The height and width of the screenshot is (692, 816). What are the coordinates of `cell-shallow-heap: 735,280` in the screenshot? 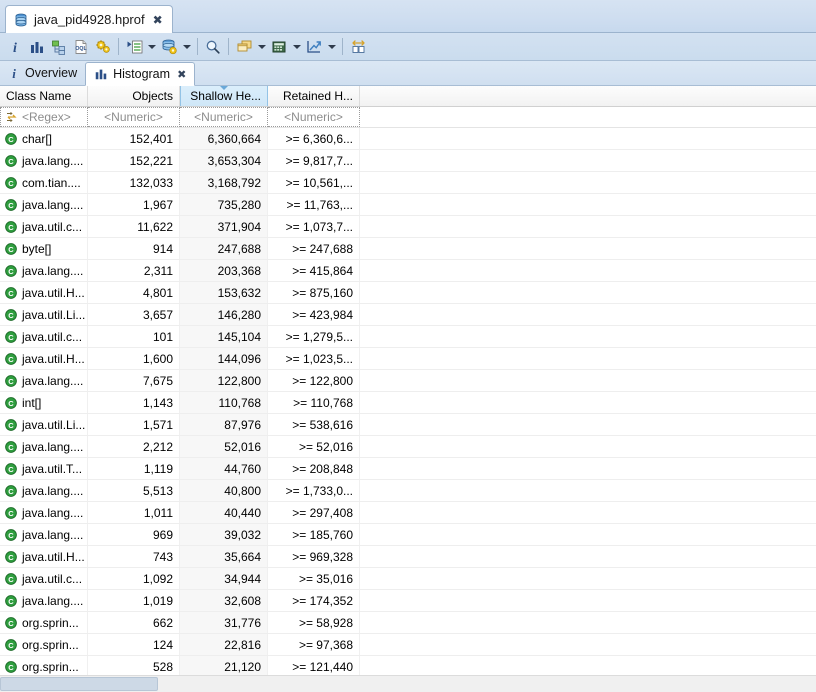 It's located at (224, 204).